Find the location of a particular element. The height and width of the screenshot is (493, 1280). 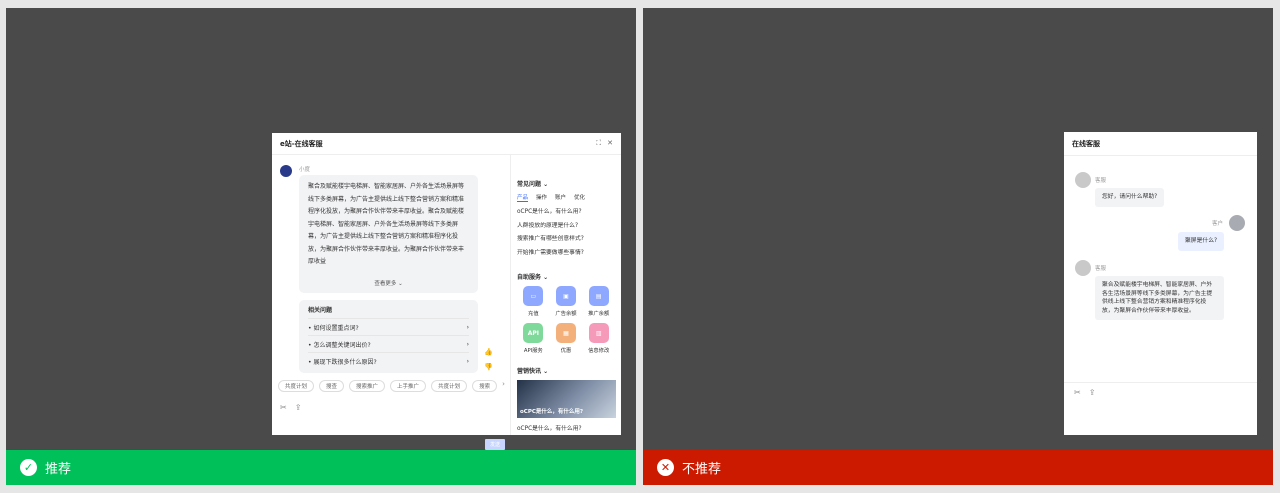

expand-icon: ⛶ is located at coordinates (598, 143).